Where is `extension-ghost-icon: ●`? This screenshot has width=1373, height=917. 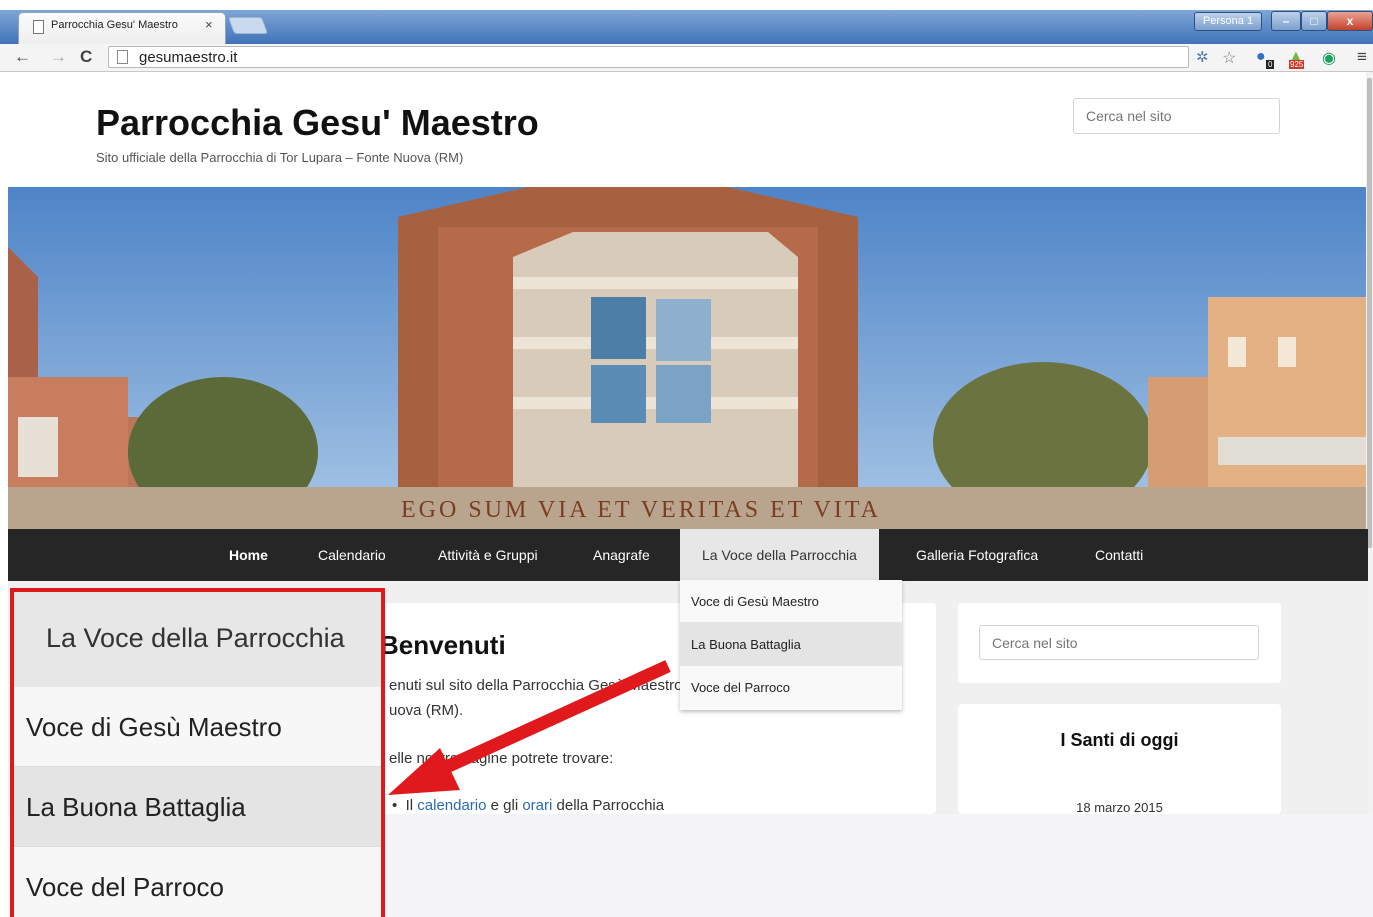
extension-ghost-icon: ● is located at coordinates (1261, 57).